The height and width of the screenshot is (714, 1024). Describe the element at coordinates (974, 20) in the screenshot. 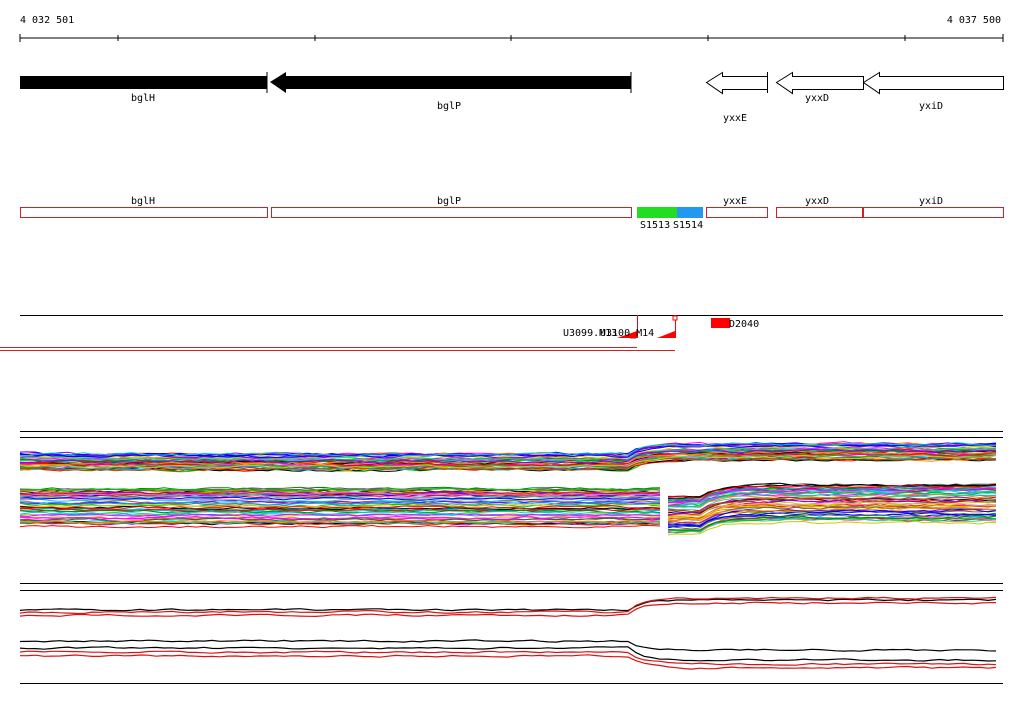

I see `ruler-end-label: 4 037 500` at that location.